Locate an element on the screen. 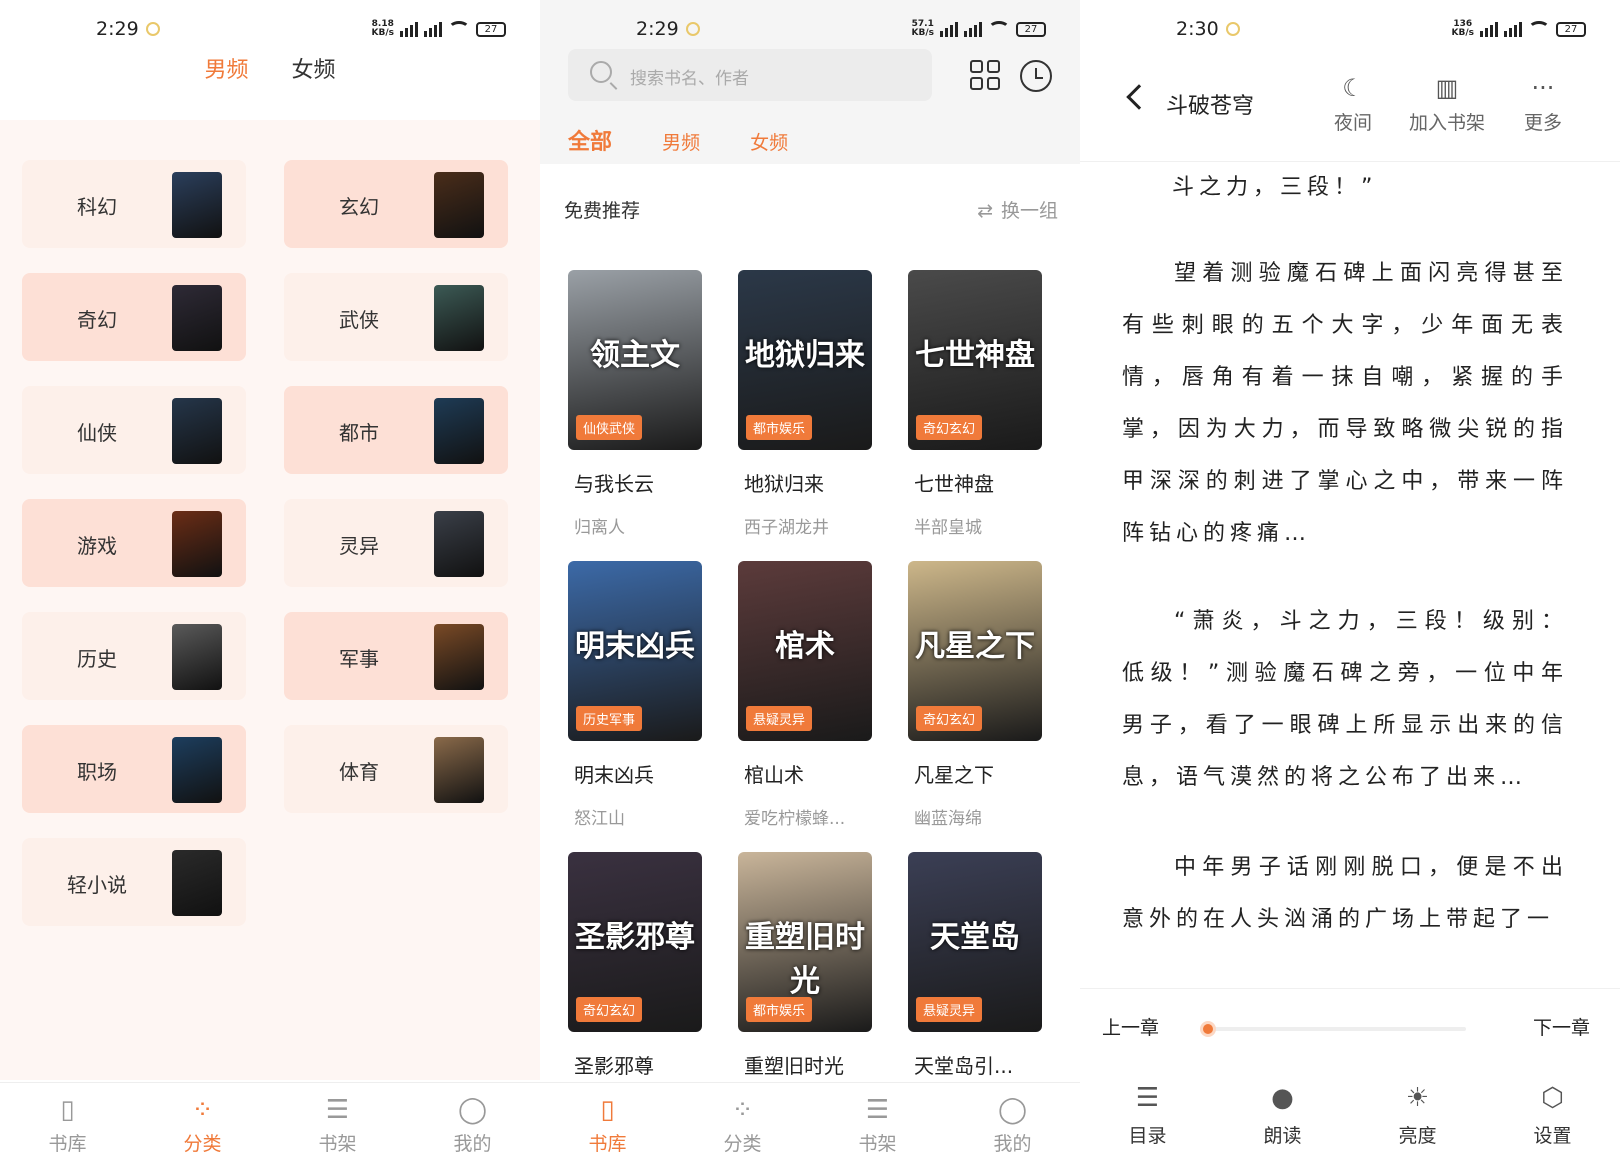 This screenshot has height=1170, width=1620. category-card: 历史 is located at coordinates (134, 656).